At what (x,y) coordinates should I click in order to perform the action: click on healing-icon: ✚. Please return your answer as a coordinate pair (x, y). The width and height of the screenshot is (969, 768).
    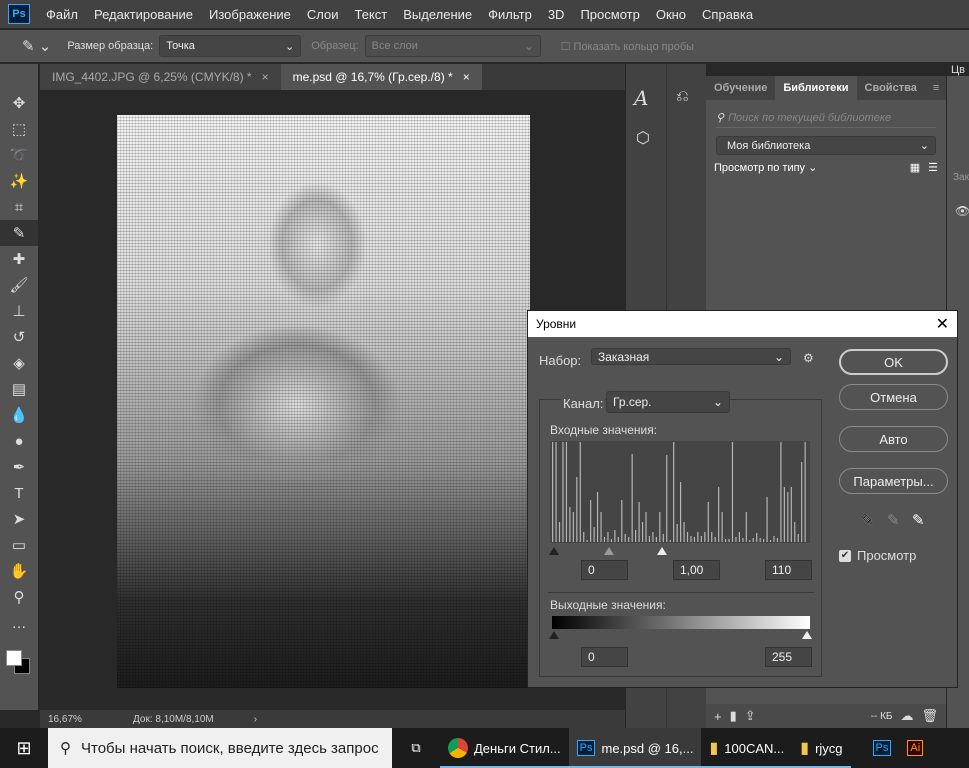
    Looking at the image, I should click on (19, 259).